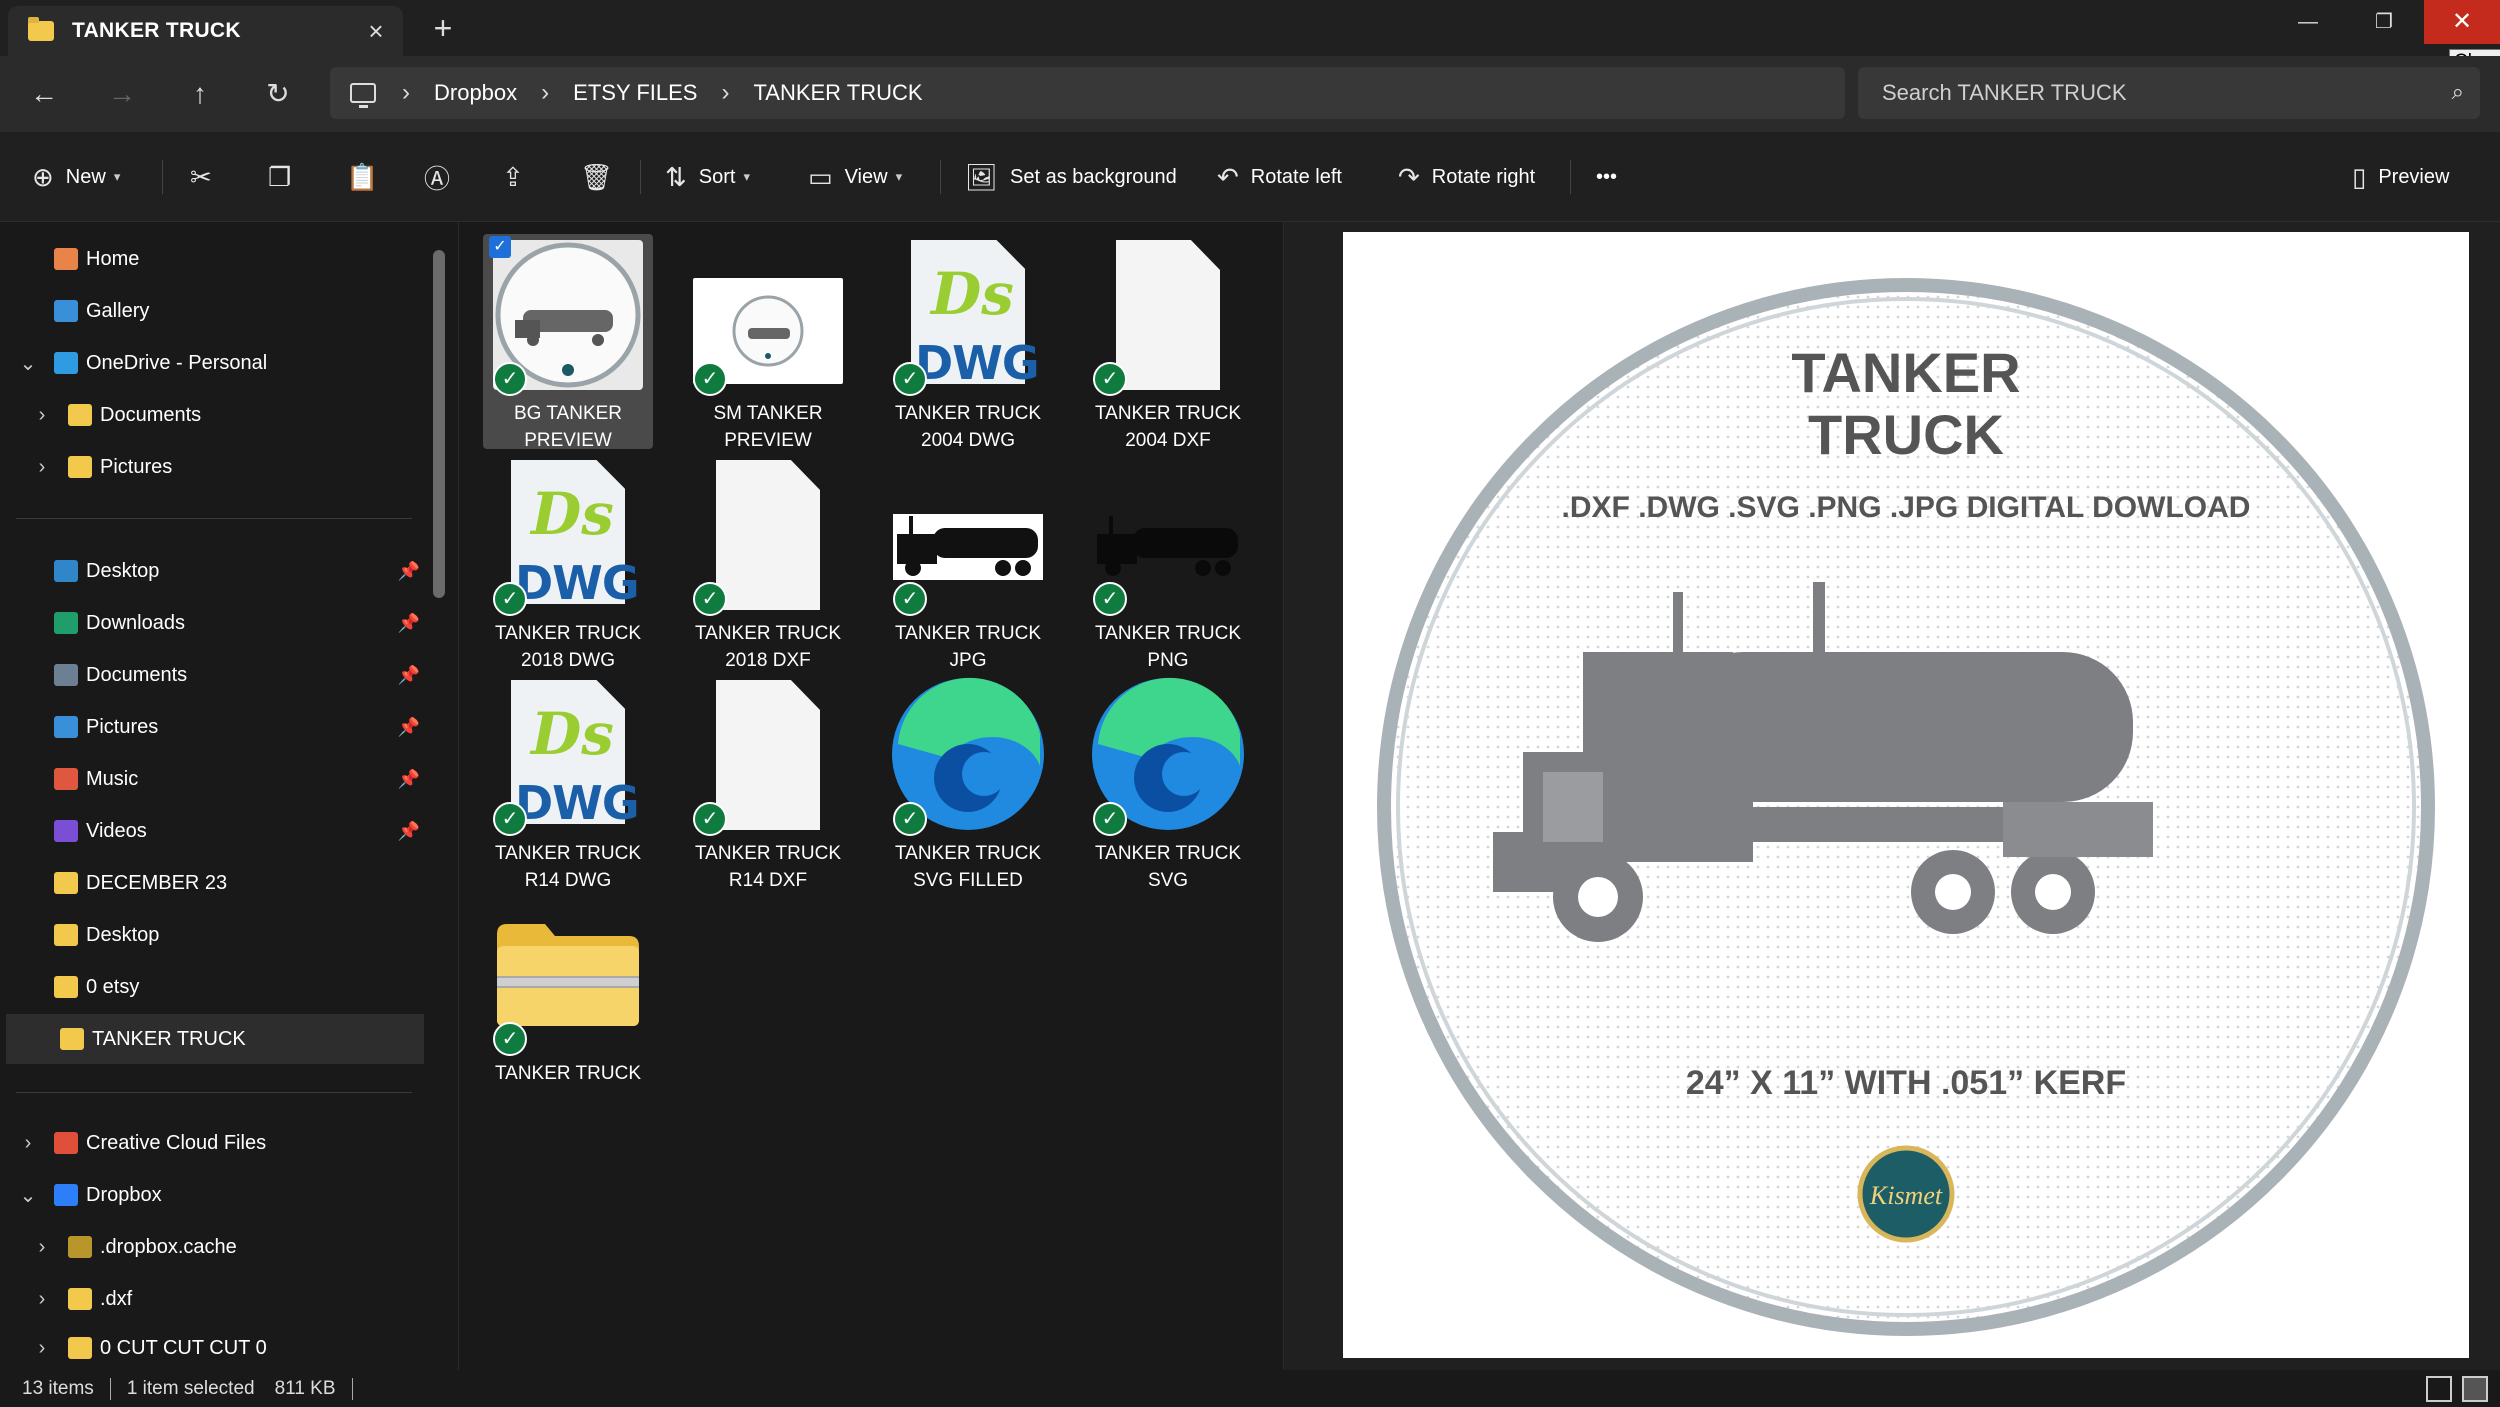 Image resolution: width=2500 pixels, height=1407 pixels. I want to click on sidebar-item-0-etsy: 0 etsy, so click(215, 987).